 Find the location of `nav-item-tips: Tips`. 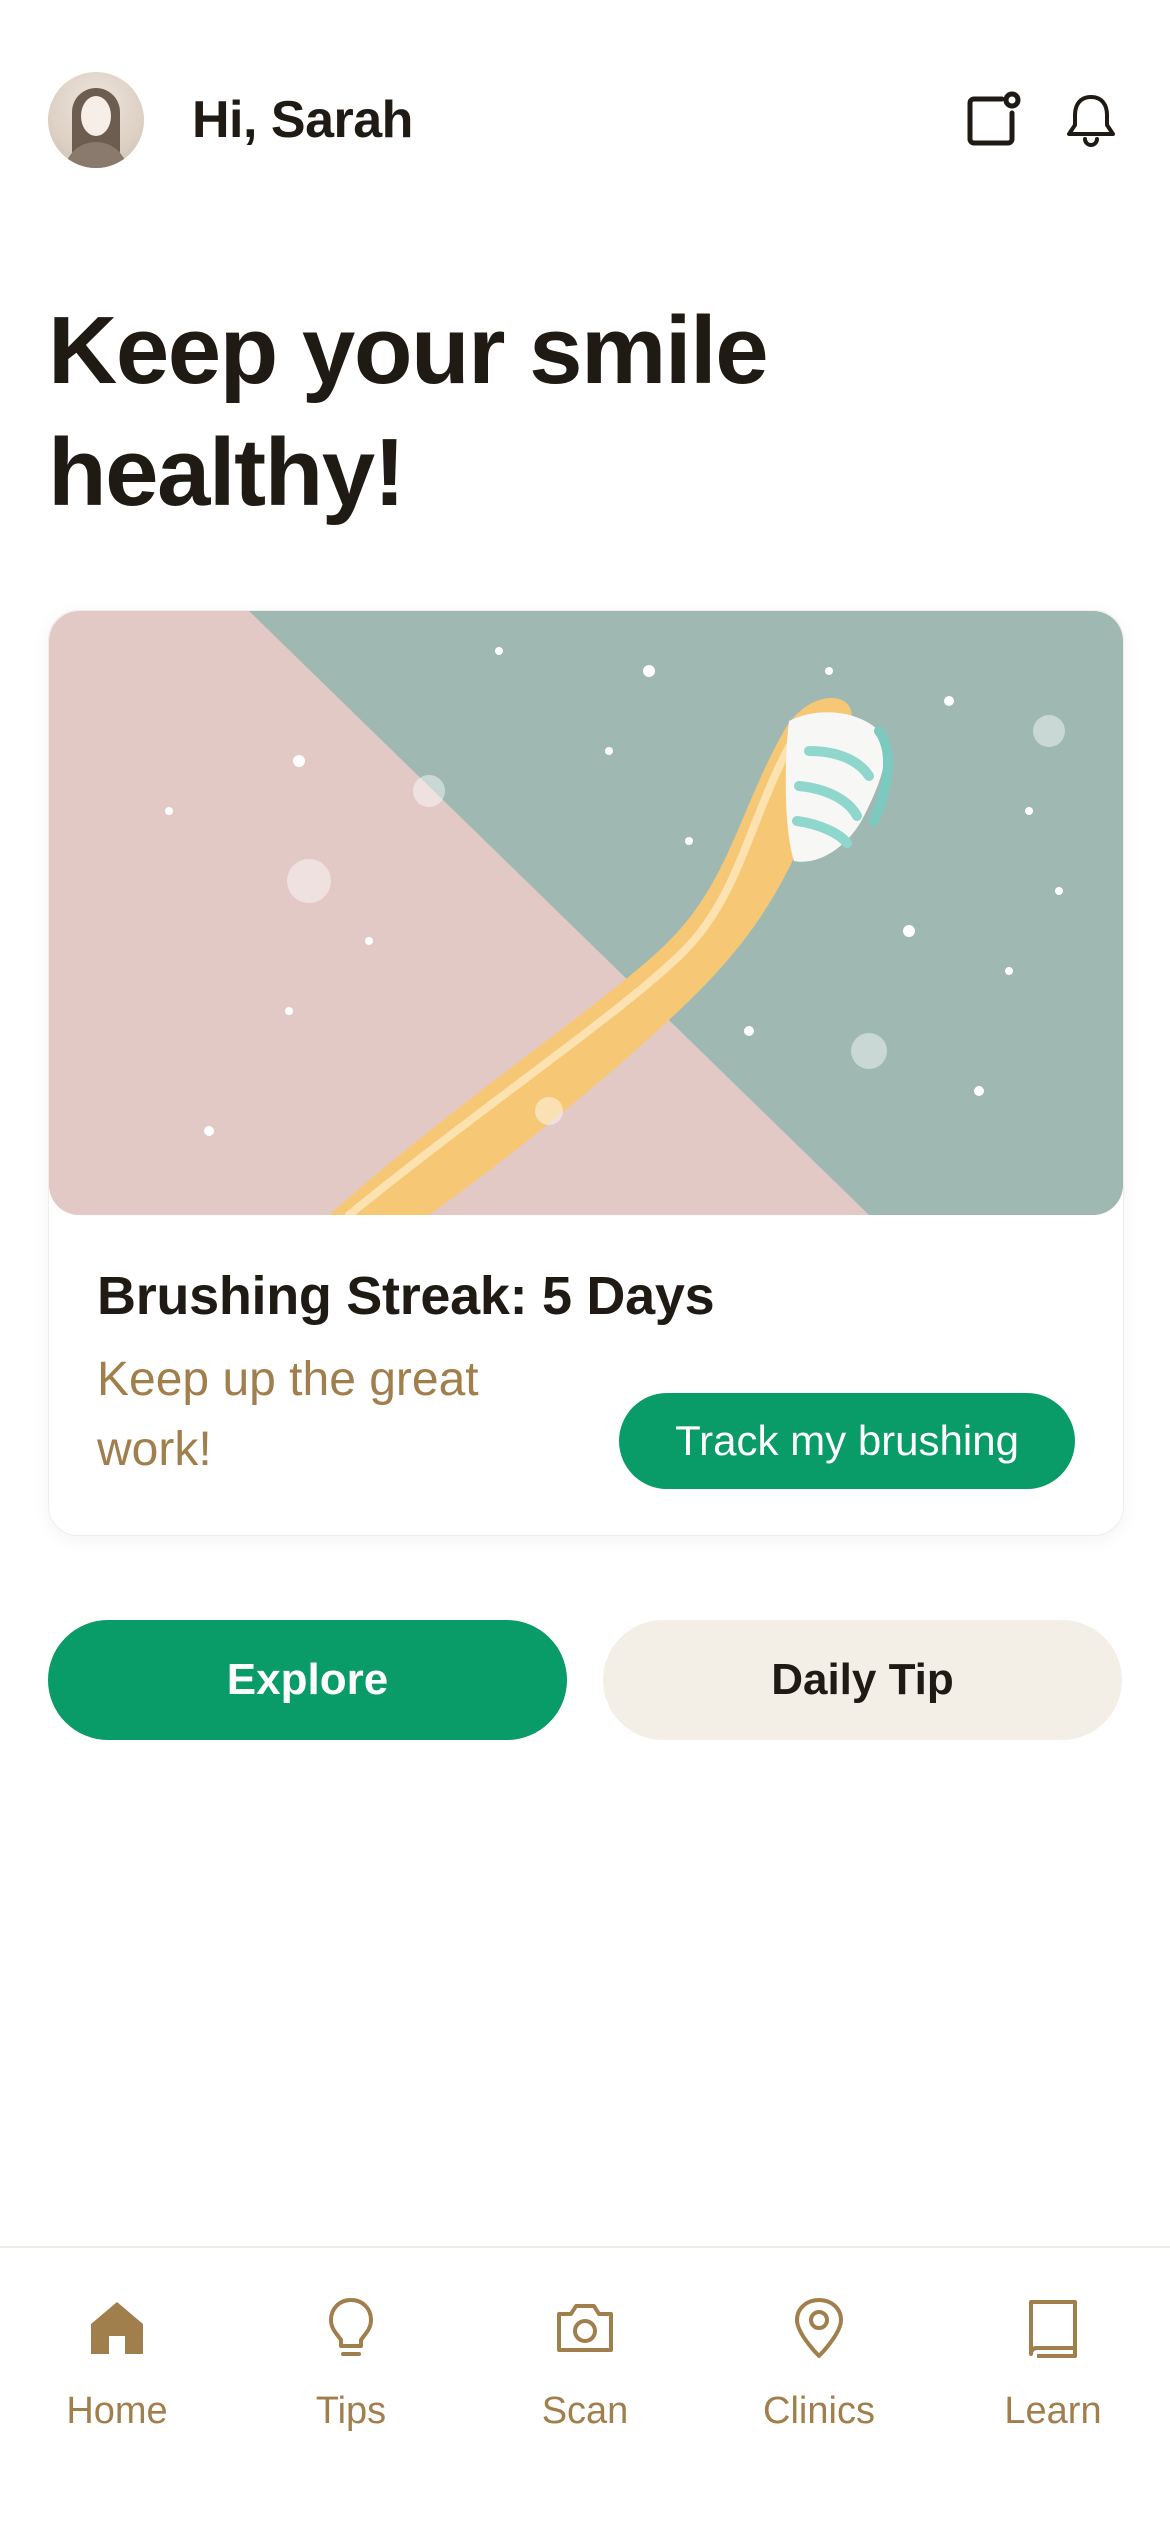

nav-item-tips: Tips is located at coordinates (351, 2390).